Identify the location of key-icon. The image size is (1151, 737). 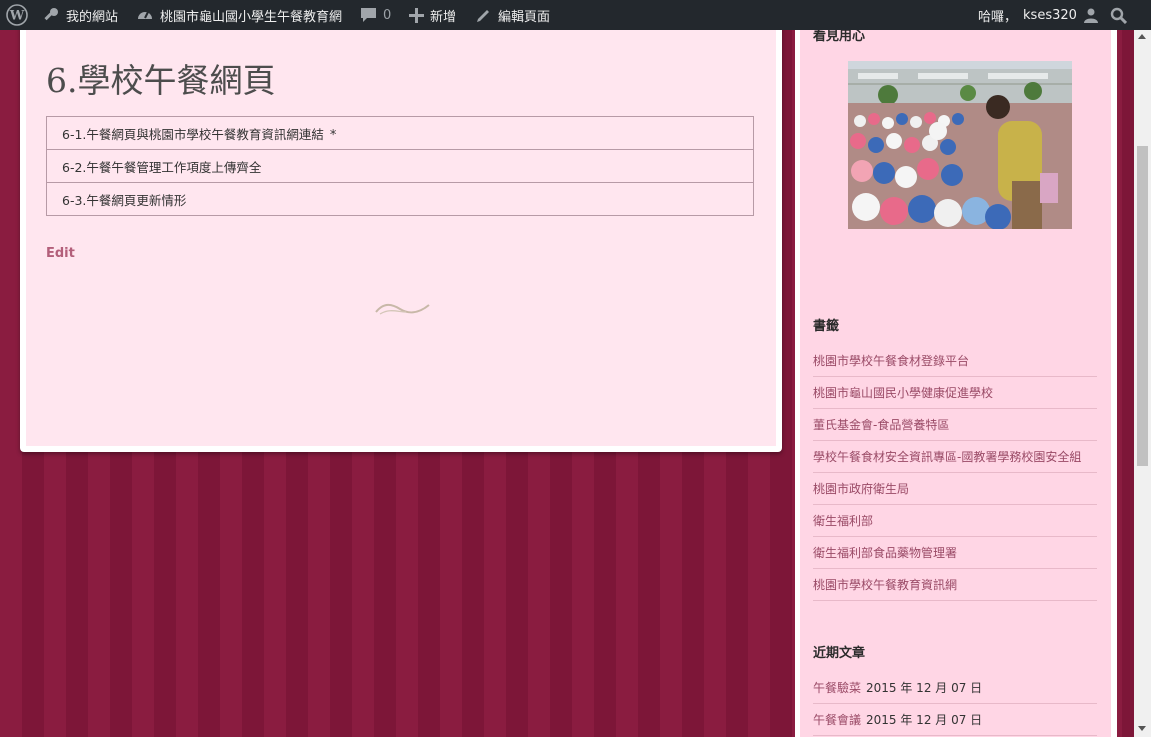
(51, 15).